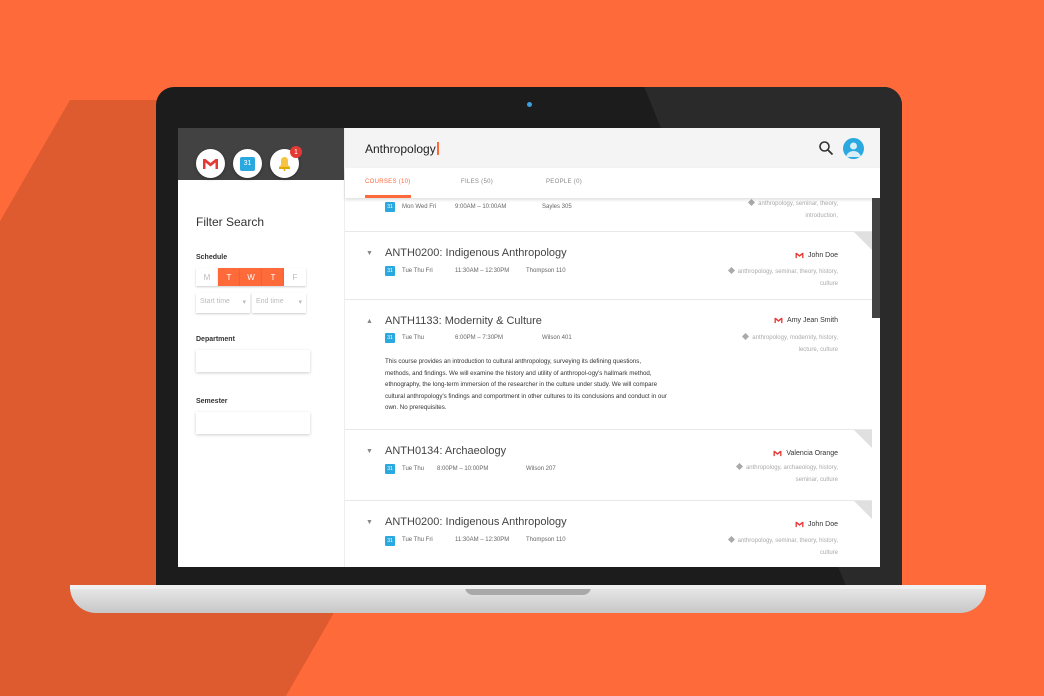 The width and height of the screenshot is (1044, 696). Describe the element at coordinates (826, 148) in the screenshot. I see `search-icon` at that location.